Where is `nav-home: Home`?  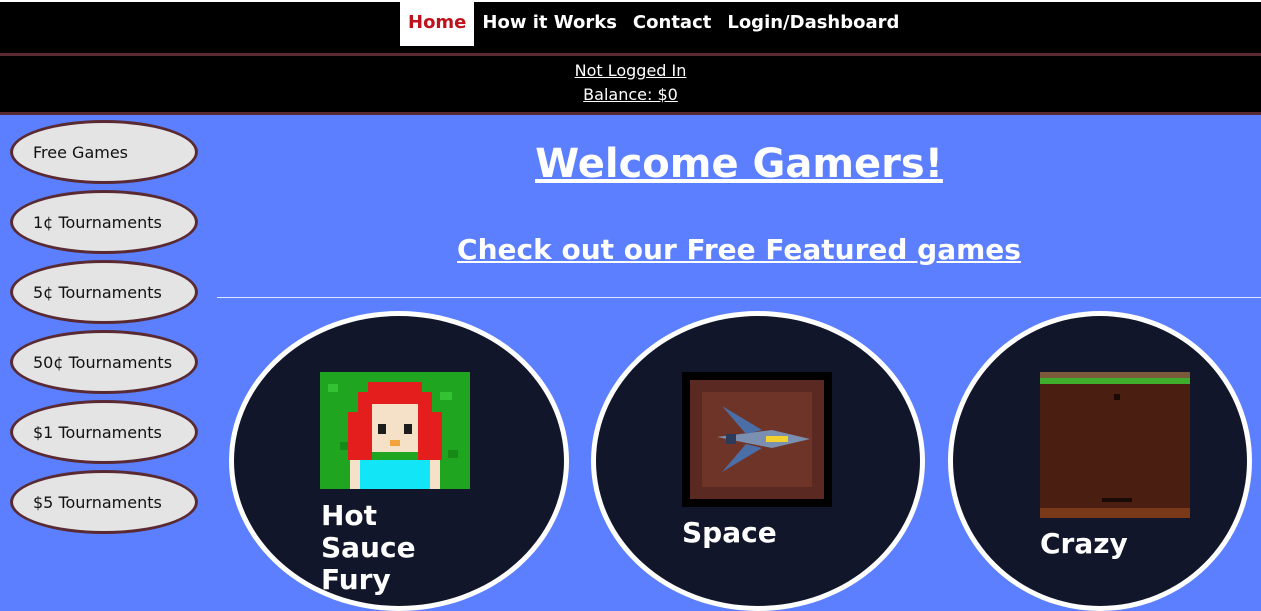
nav-home: Home is located at coordinates (437, 24).